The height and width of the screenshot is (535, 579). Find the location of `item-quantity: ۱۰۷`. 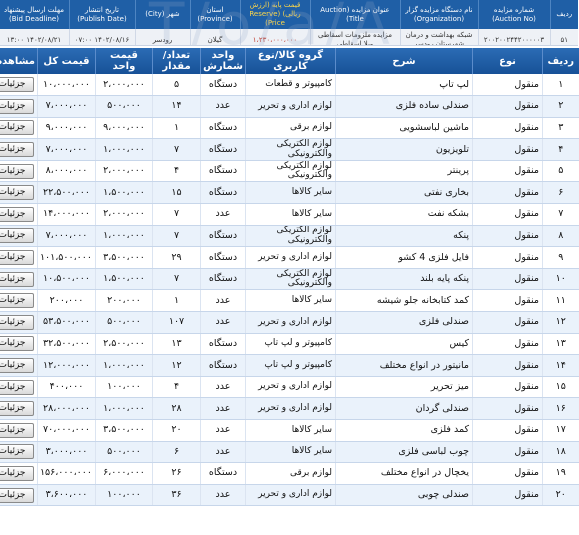

item-quantity: ۱۰۷ is located at coordinates (177, 322).